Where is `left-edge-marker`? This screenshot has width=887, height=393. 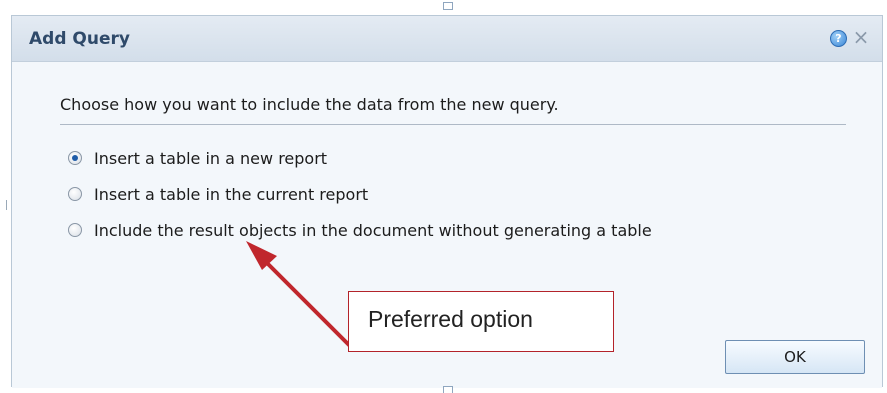 left-edge-marker is located at coordinates (6, 205).